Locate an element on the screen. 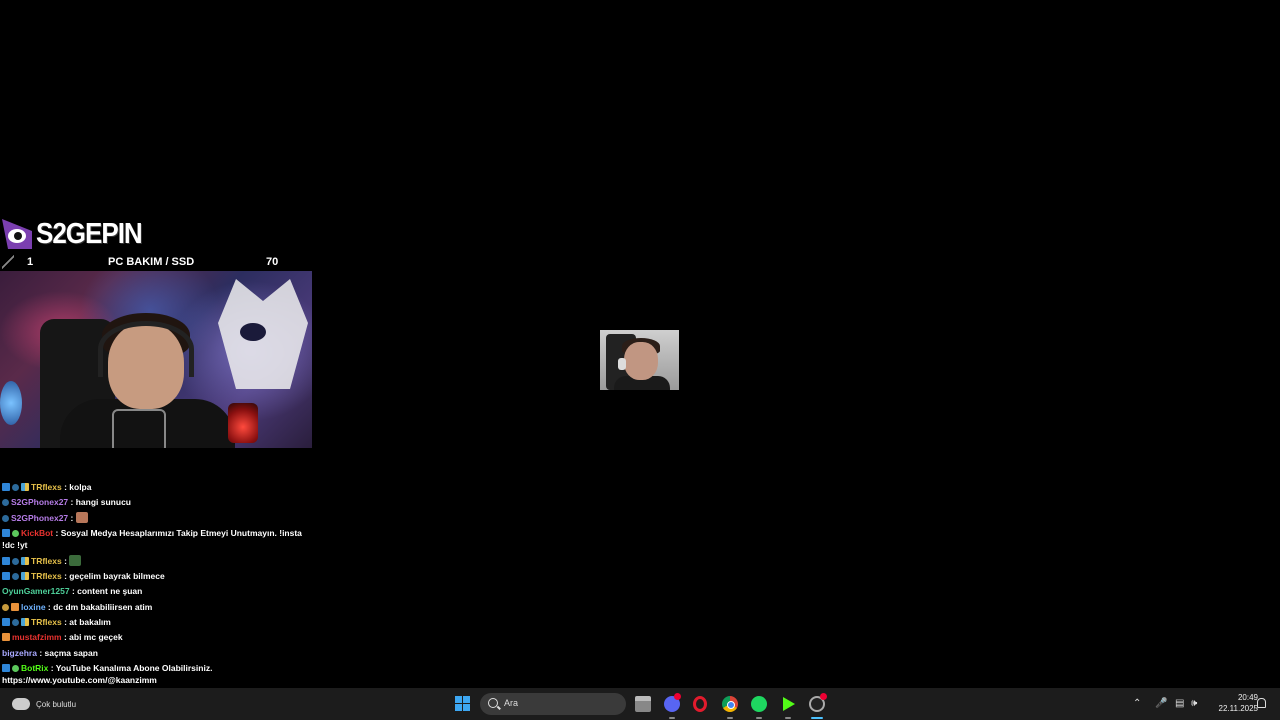  start-button is located at coordinates (463, 704).